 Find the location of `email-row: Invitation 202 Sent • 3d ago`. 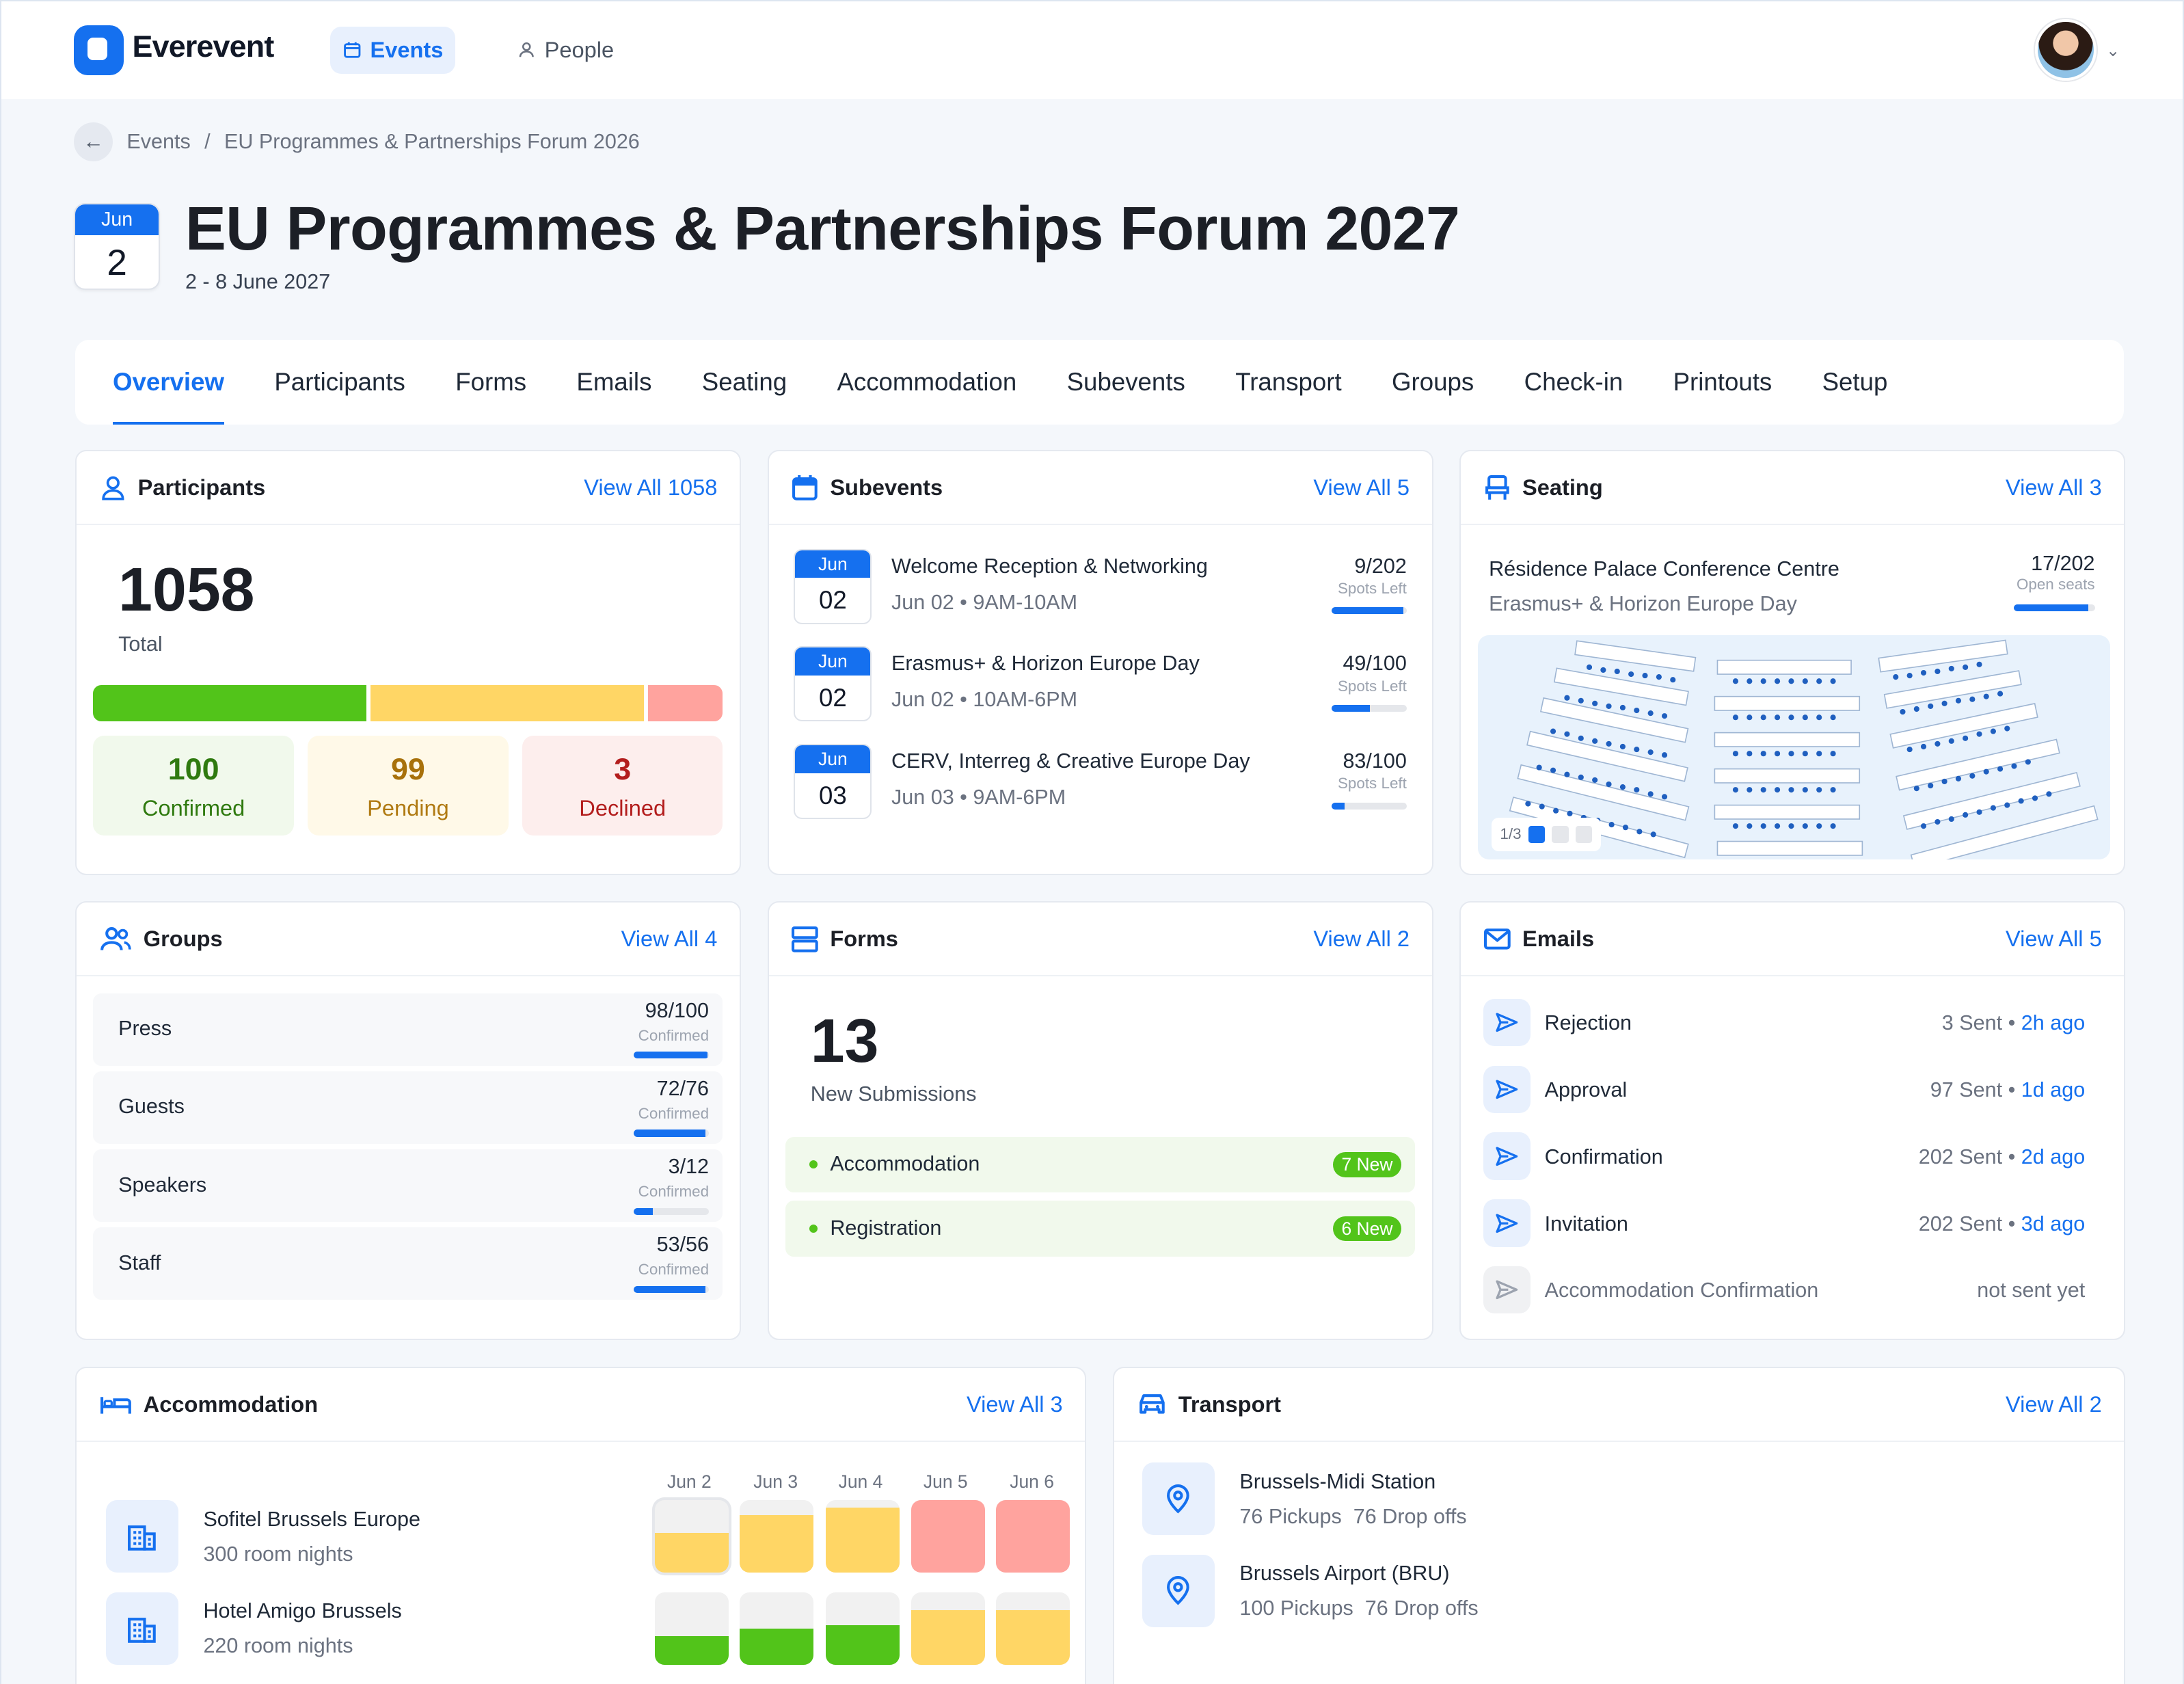

email-row: Invitation 202 Sent • 3d ago is located at coordinates (1784, 1224).